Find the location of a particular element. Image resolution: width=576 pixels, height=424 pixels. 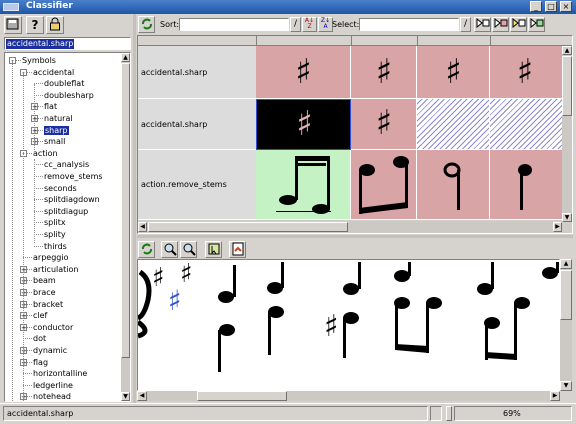

zoom-out-icon is located at coordinates (188, 249).